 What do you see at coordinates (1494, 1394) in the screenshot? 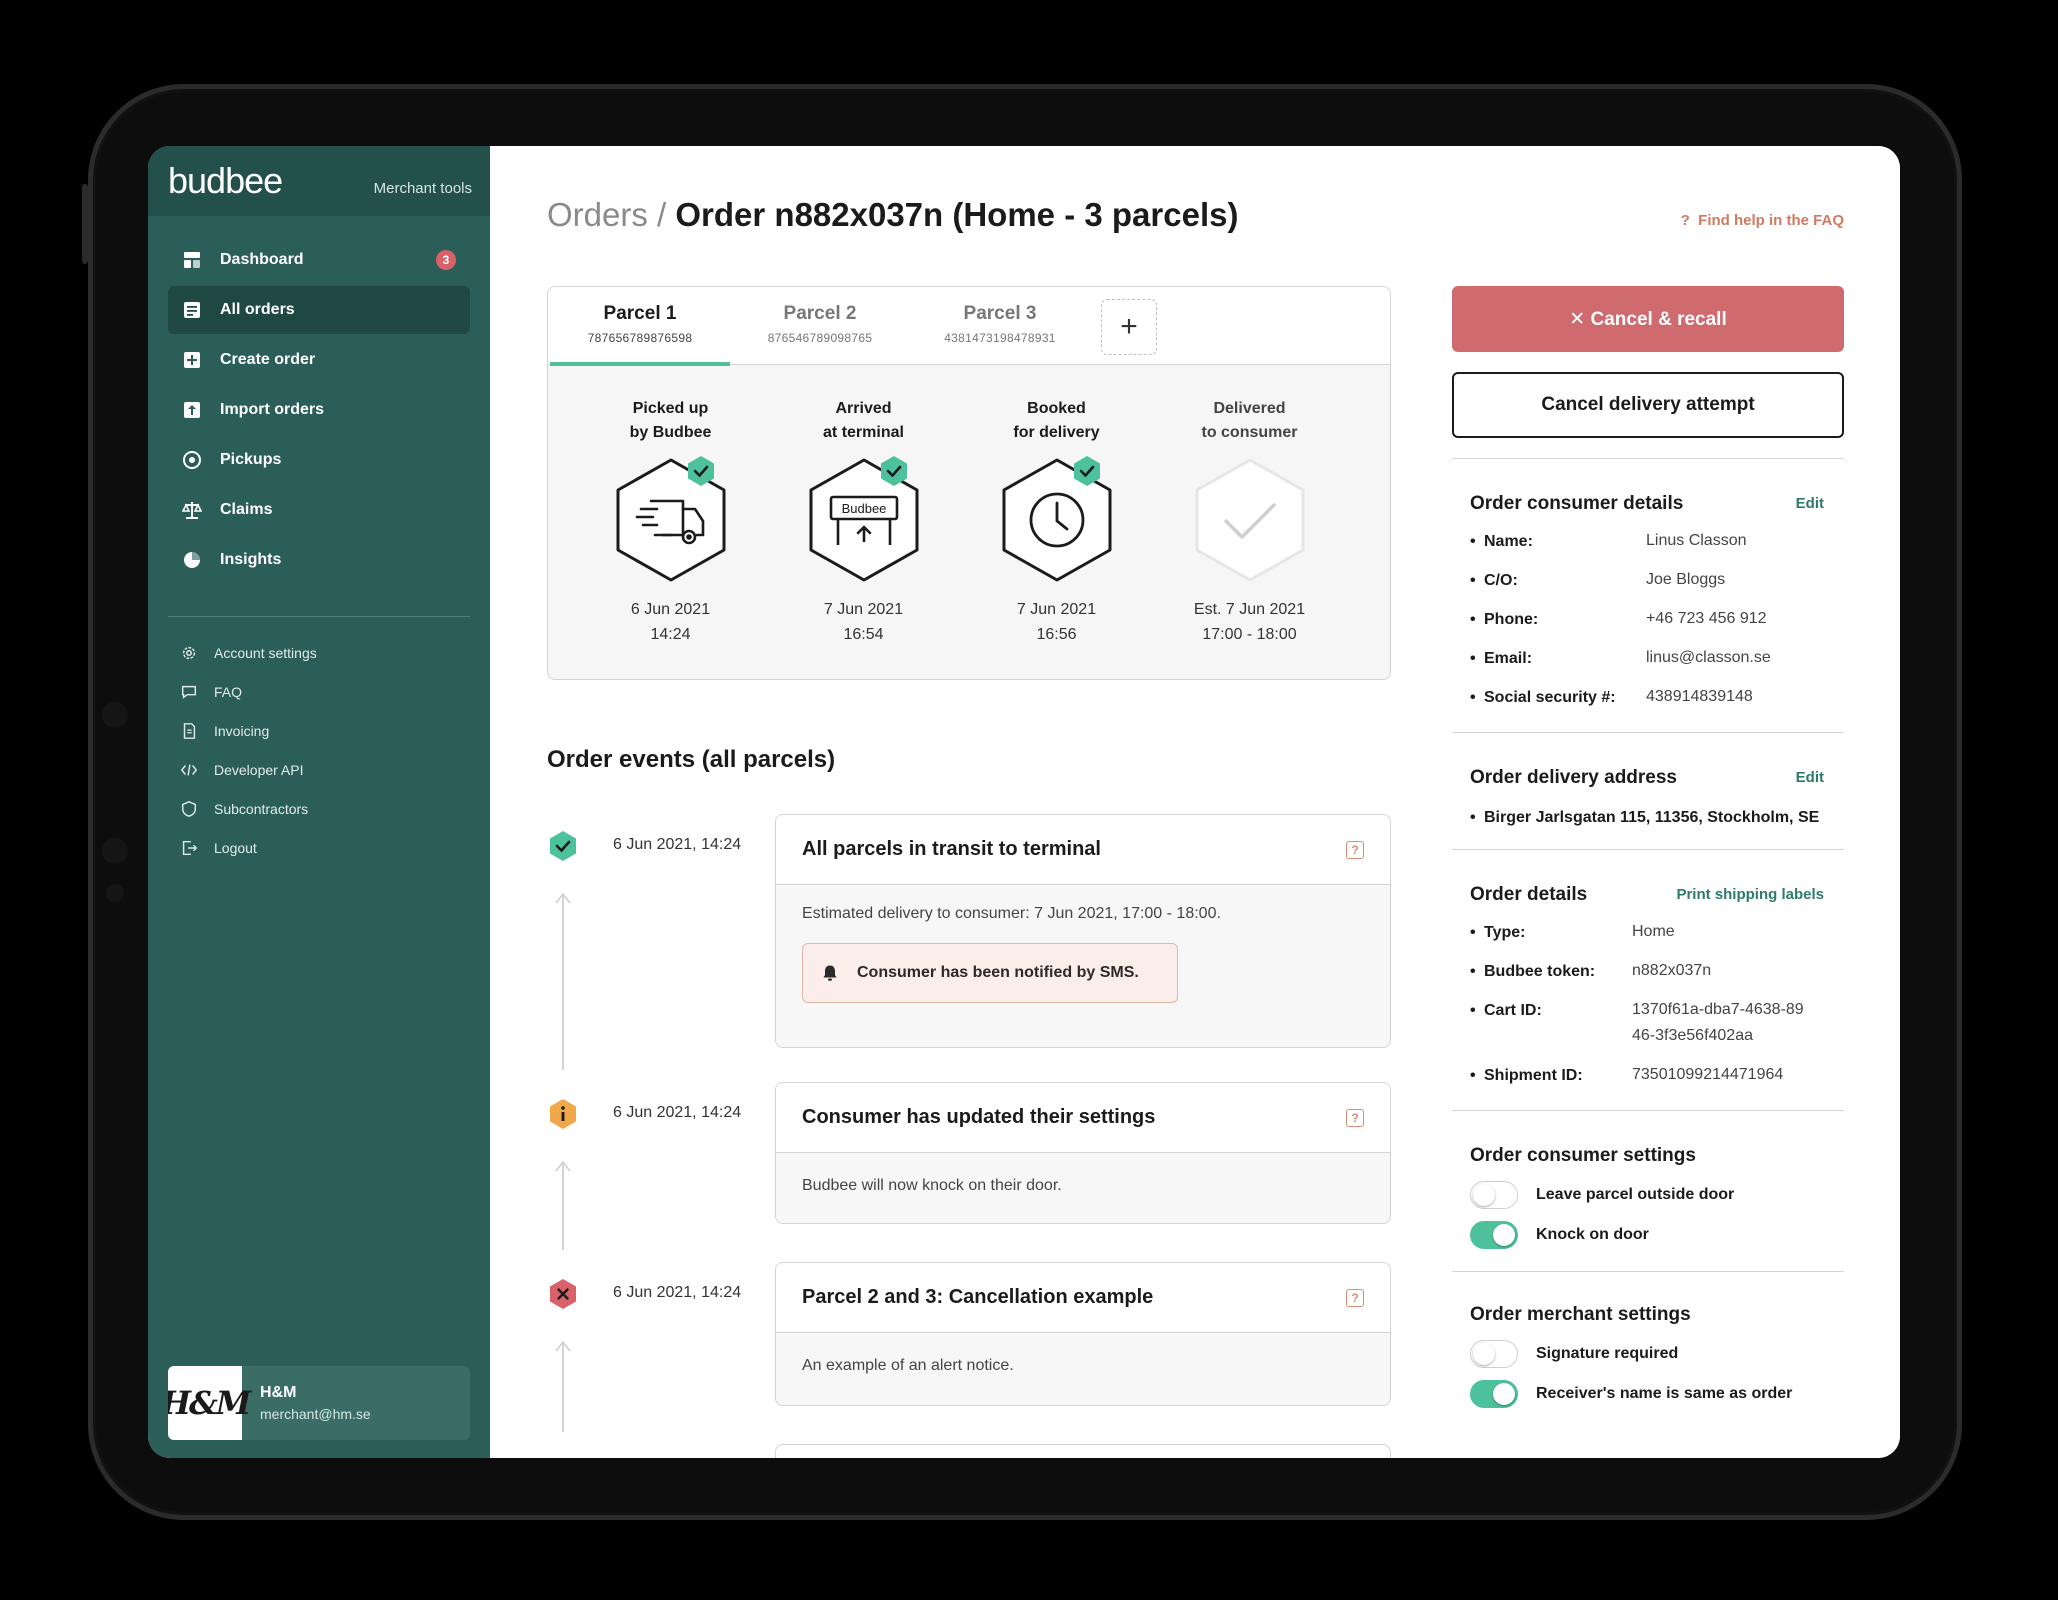
I see `receiver-name-toggle` at bounding box center [1494, 1394].